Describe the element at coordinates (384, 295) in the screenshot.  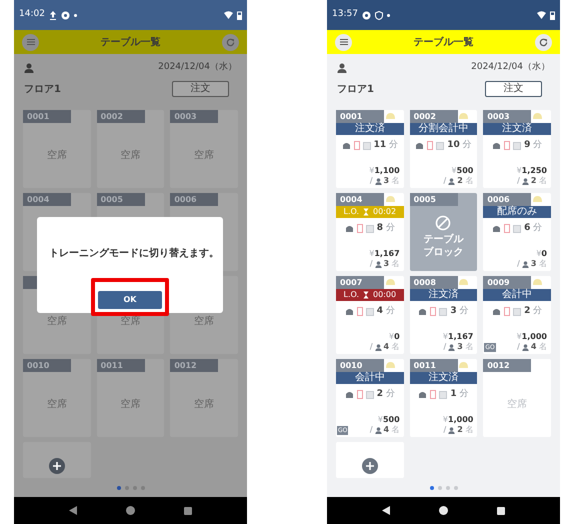
I see `timer: 00:00` at that location.